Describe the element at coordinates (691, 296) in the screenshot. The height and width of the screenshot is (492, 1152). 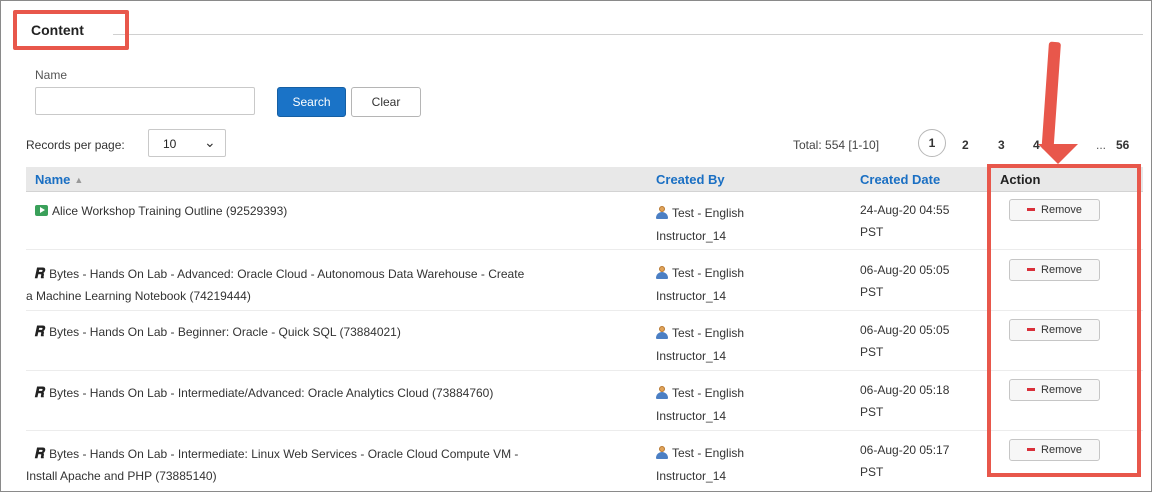
I see `row-2-creator-line2: Instructor_14` at that location.